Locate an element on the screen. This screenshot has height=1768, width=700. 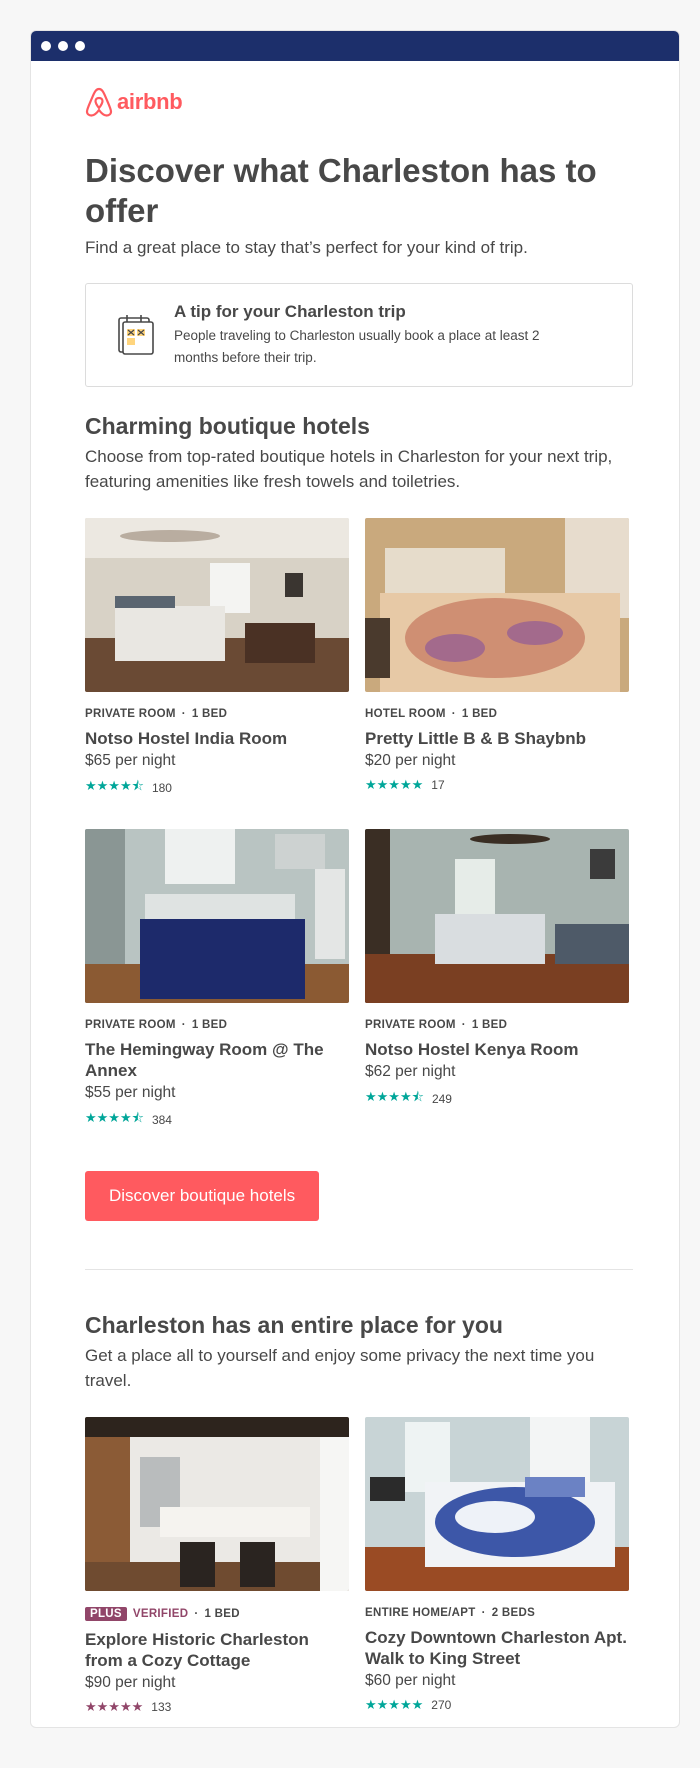
listing-rating: ★★★★⯪ 180 is located at coordinates (217, 788).